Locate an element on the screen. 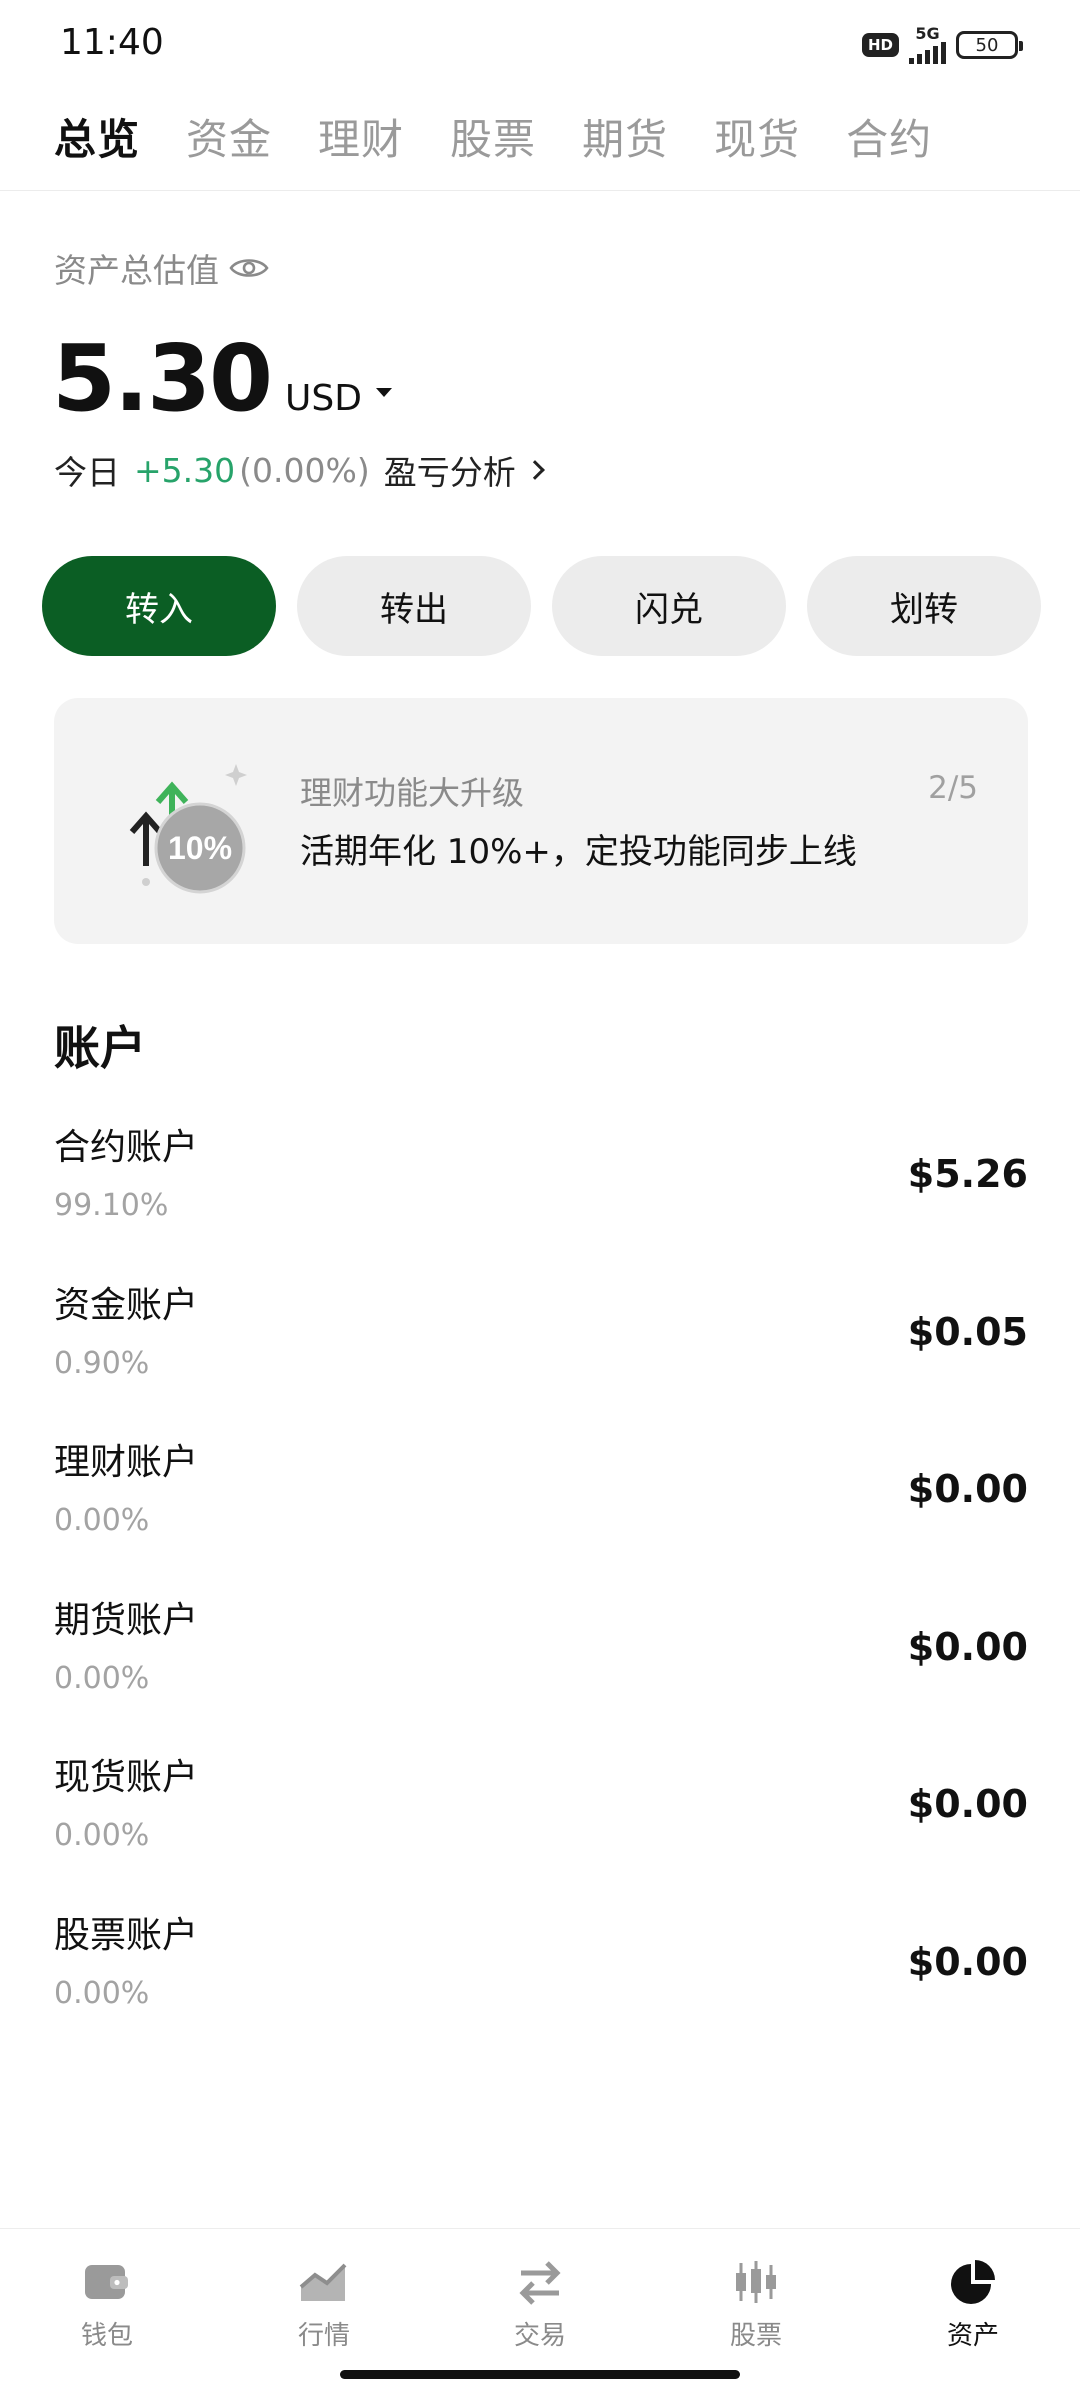  account-row-futures: 期货账户 0.00% $0.00 is located at coordinates (541, 1670).